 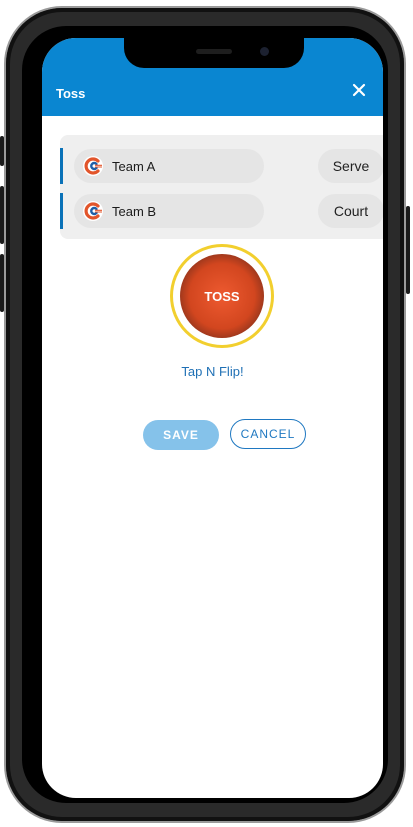 I want to click on team-pill: Team B, so click(x=169, y=211).